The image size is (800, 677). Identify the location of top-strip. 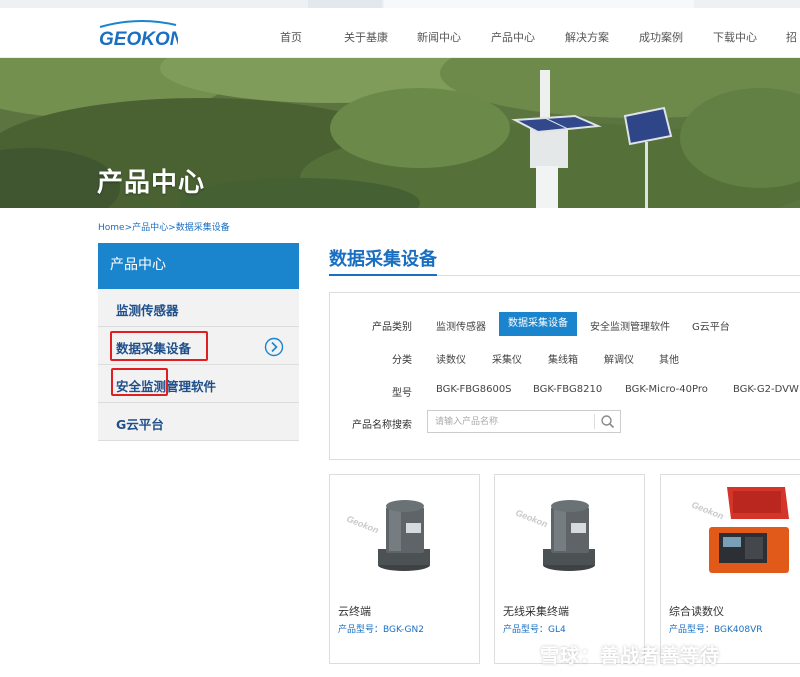
(400, 4).